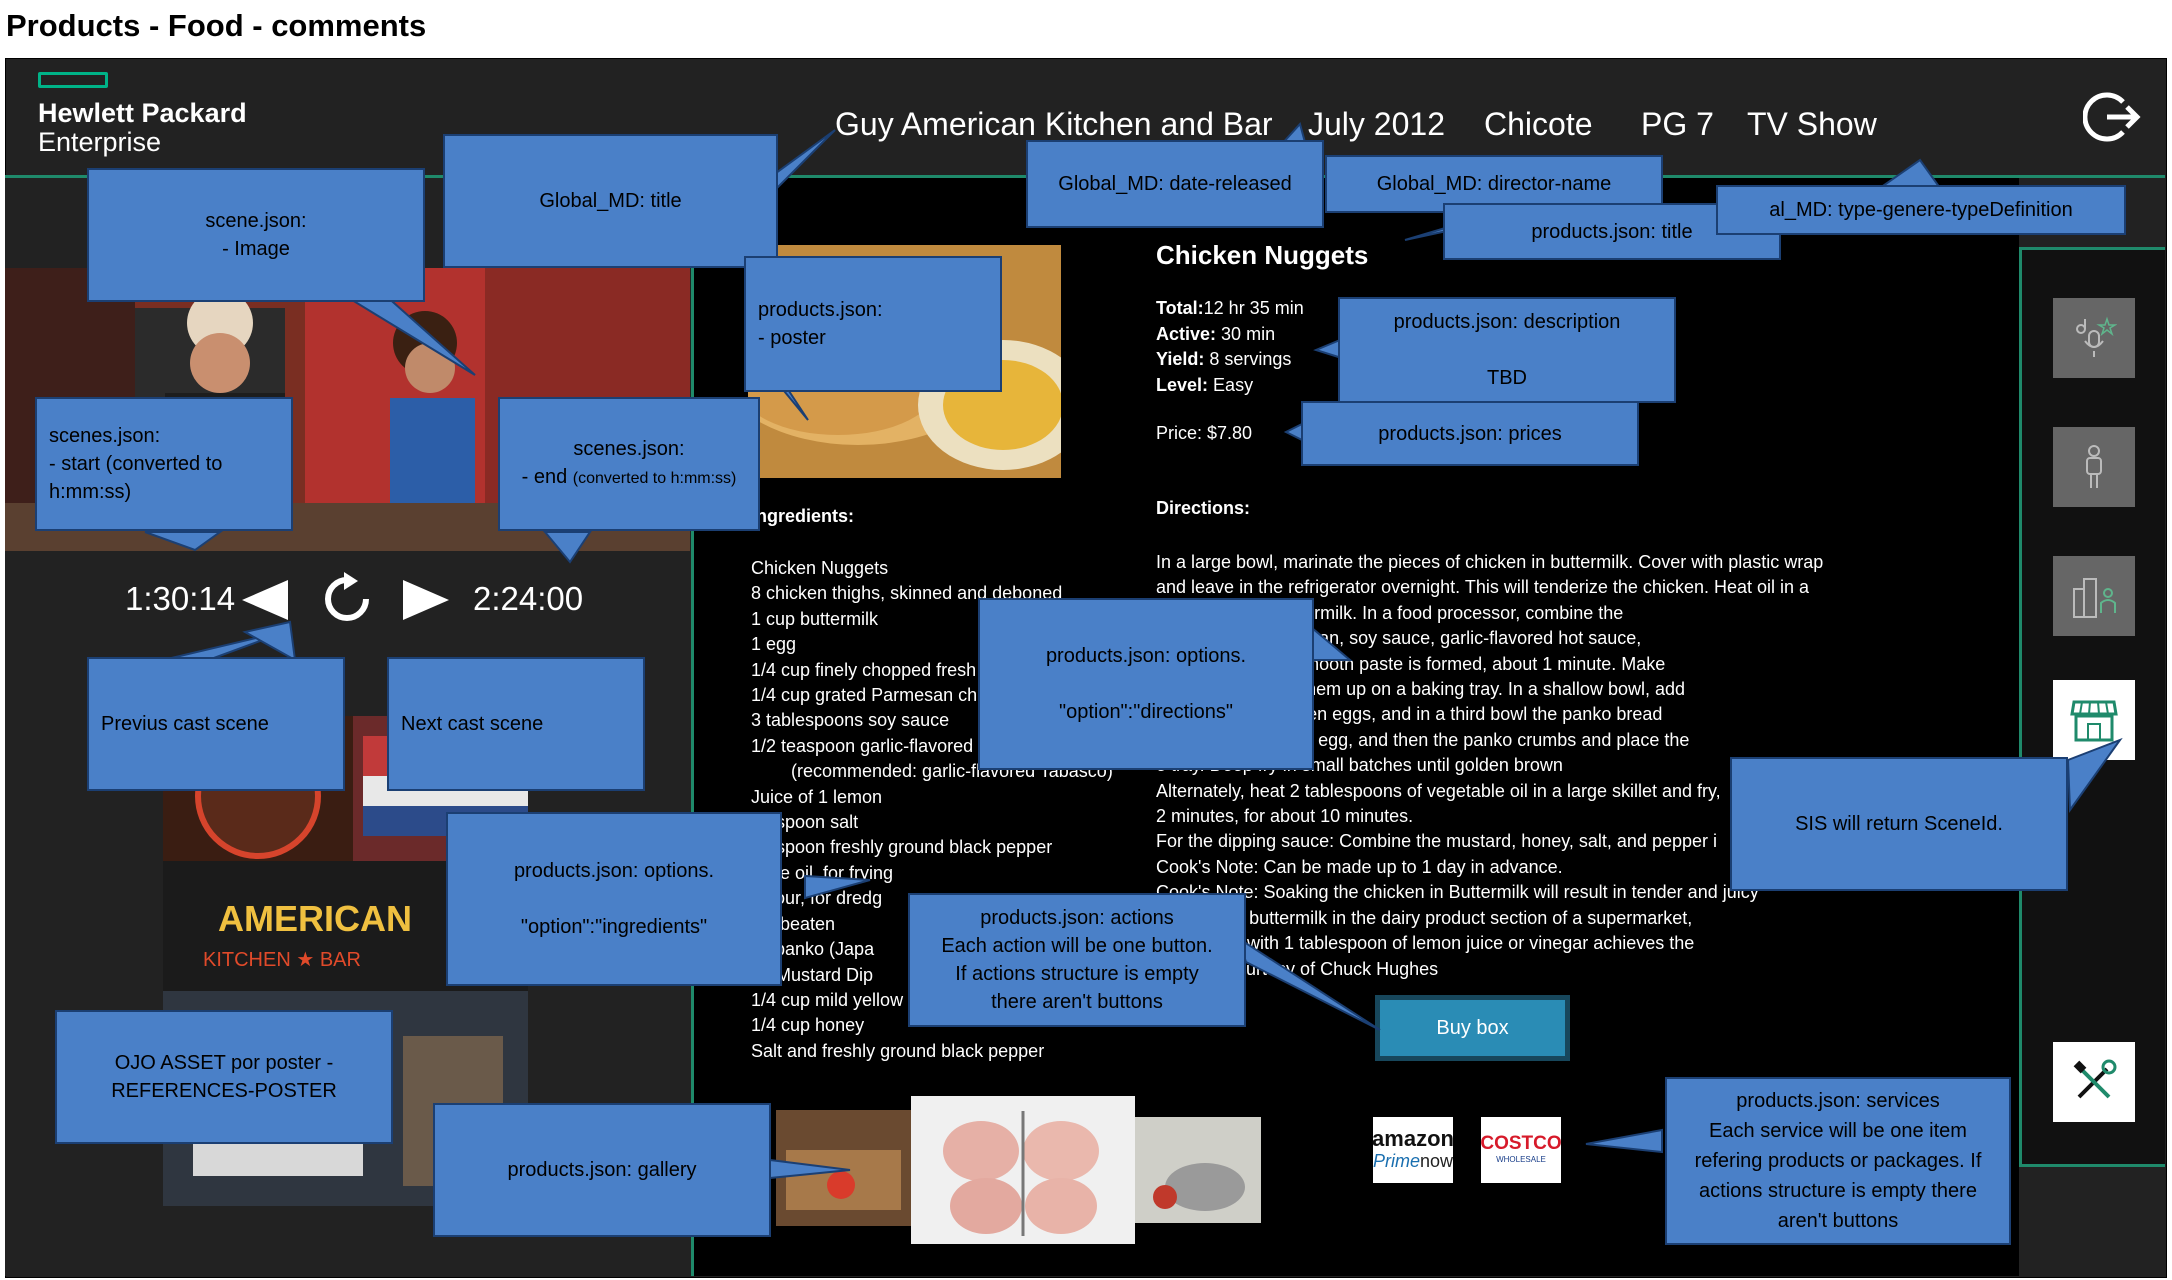  What do you see at coordinates (1507, 350) in the screenshot?
I see `callout-description: products.json: description TBD` at bounding box center [1507, 350].